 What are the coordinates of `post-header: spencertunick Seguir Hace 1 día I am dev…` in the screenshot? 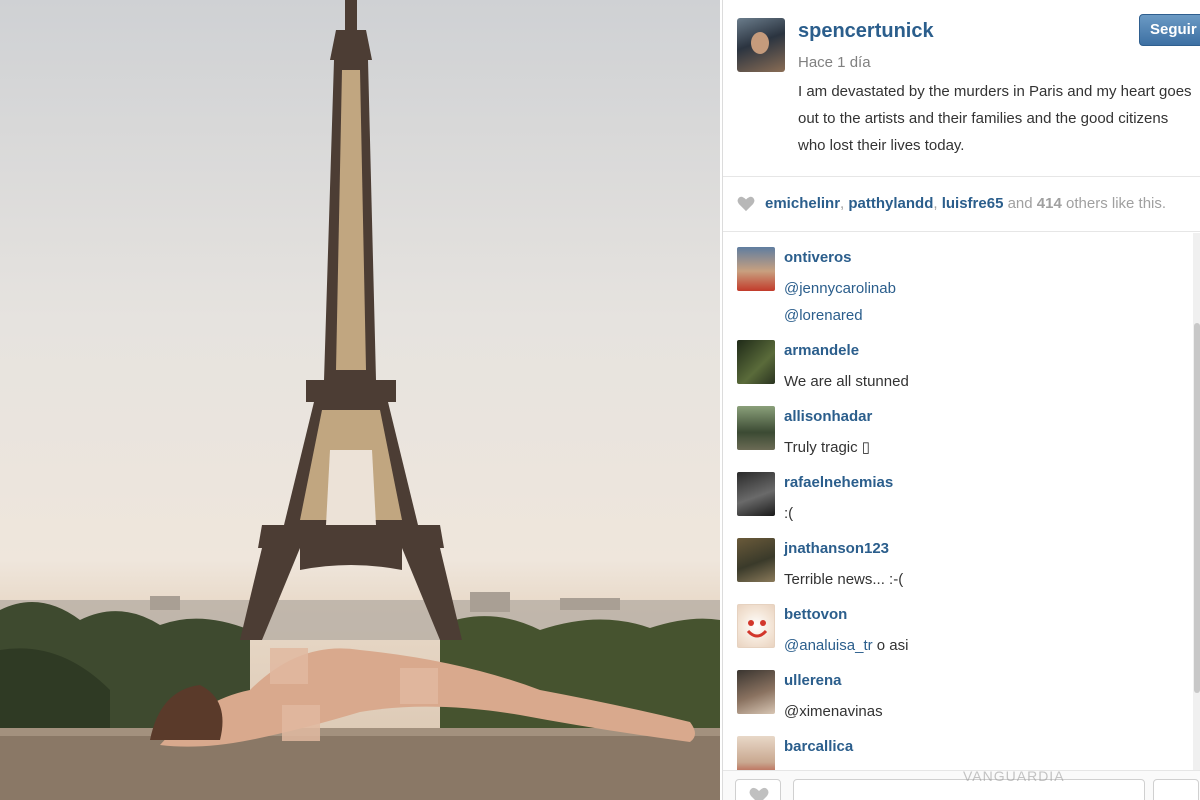 It's located at (961, 88).